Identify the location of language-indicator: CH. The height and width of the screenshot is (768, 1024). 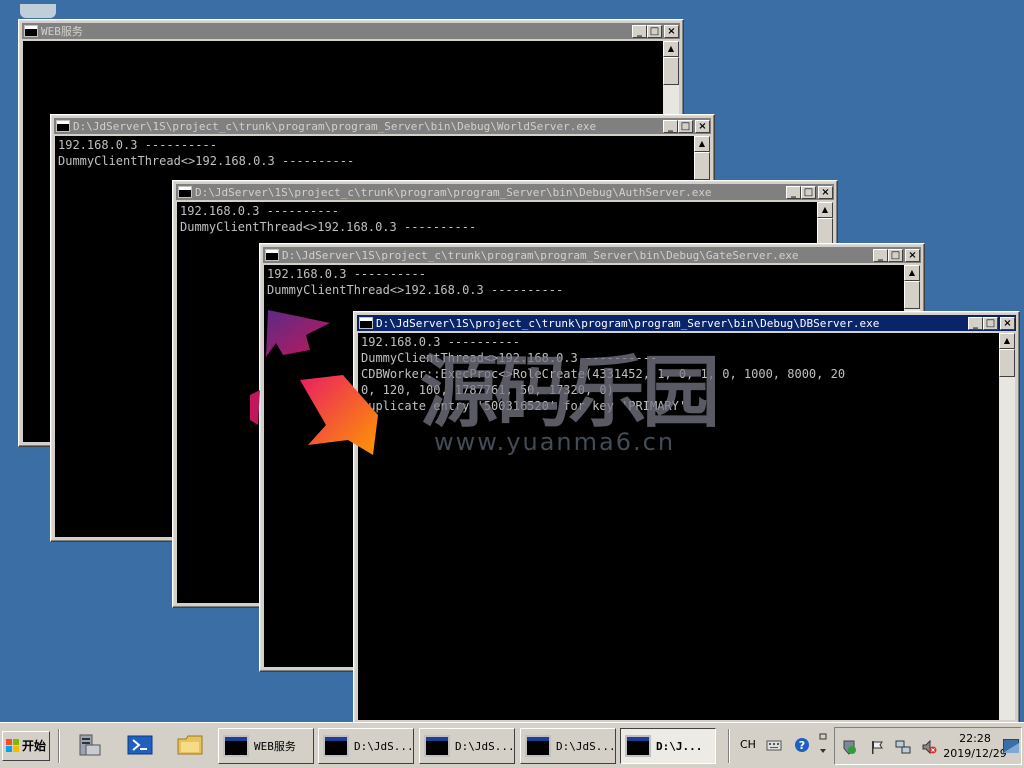
(748, 744).